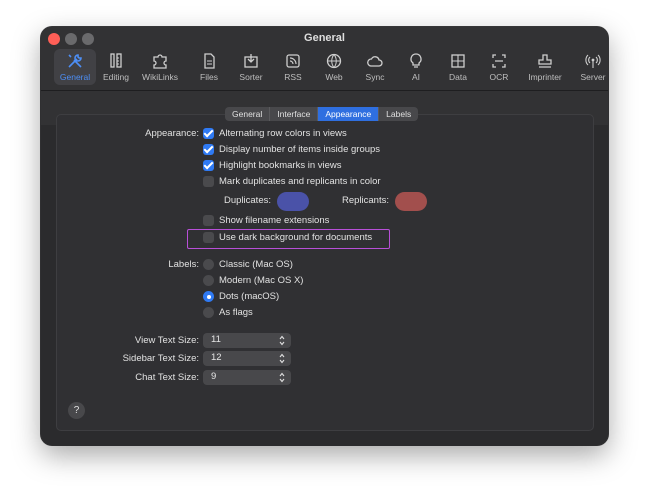 This screenshot has height=500, width=648. I want to click on view-text-size-value: 11, so click(216, 339).